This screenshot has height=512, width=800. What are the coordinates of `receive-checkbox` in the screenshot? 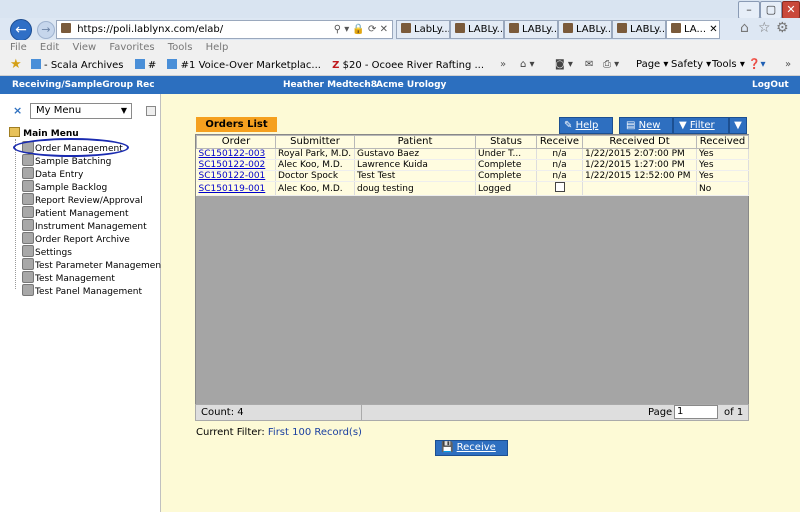 It's located at (559, 187).